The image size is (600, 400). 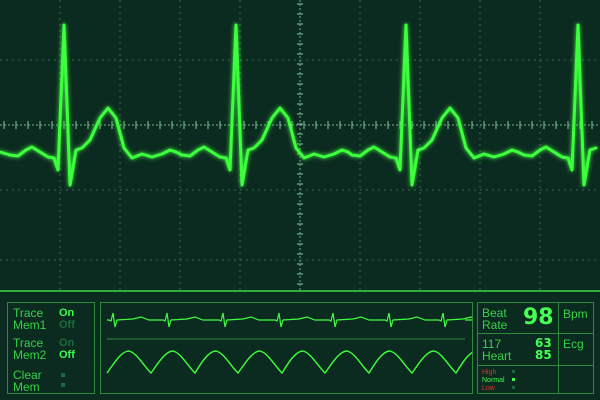 I want to click on bpm-unit-label: Bpm, so click(x=575, y=314).